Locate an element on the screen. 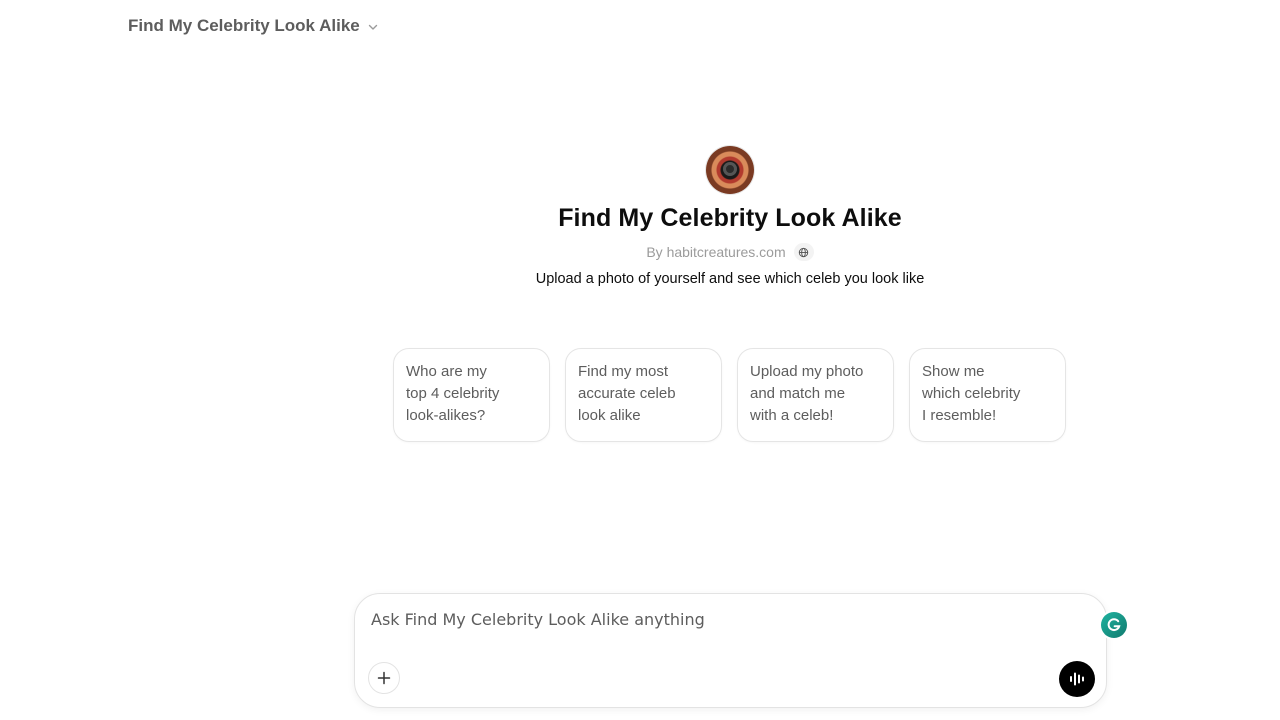 This screenshot has height=720, width=1280. suggestion-label: Show me which celebrity I resemble! is located at coordinates (971, 393).